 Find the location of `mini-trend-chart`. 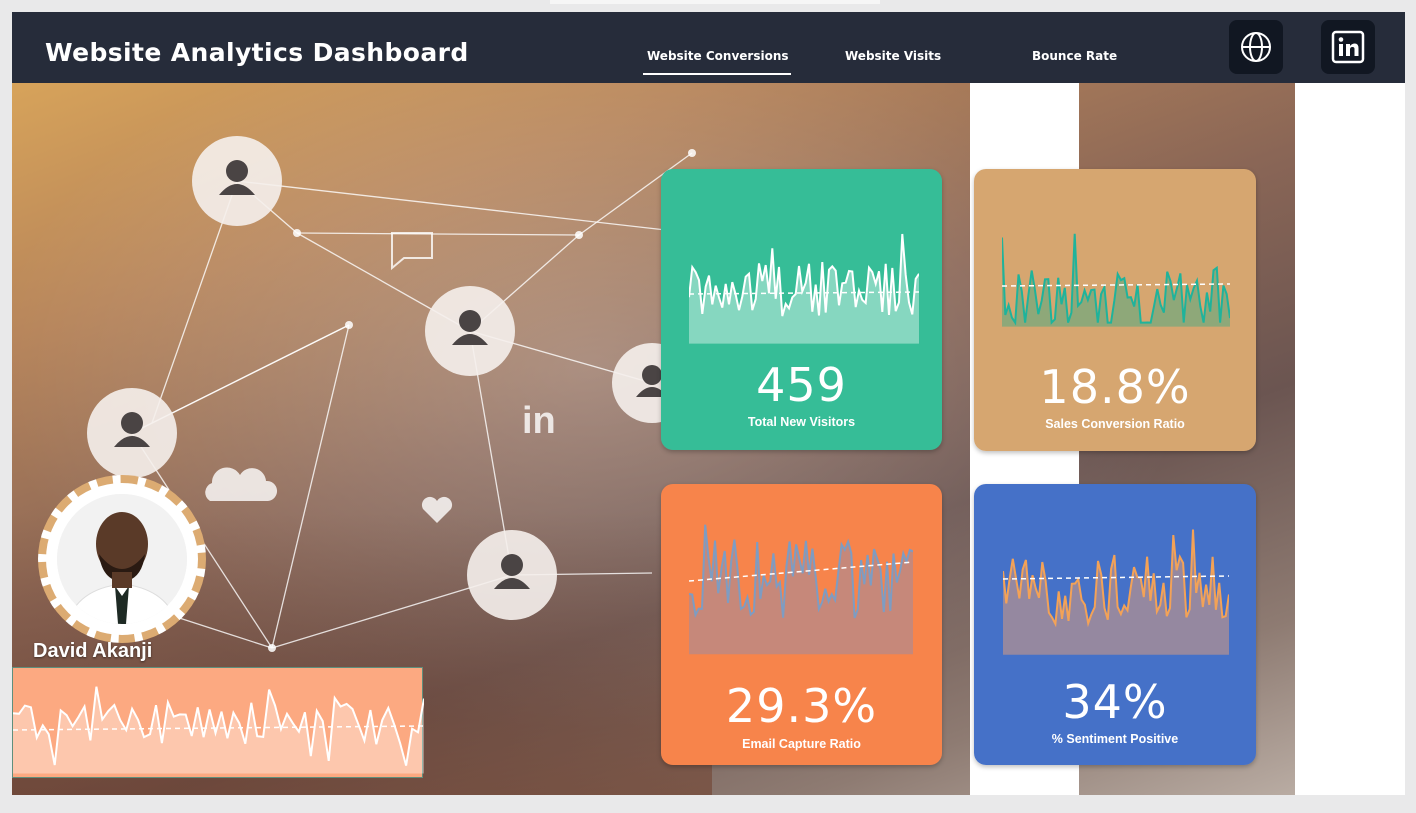

mini-trend-chart is located at coordinates (218, 722).